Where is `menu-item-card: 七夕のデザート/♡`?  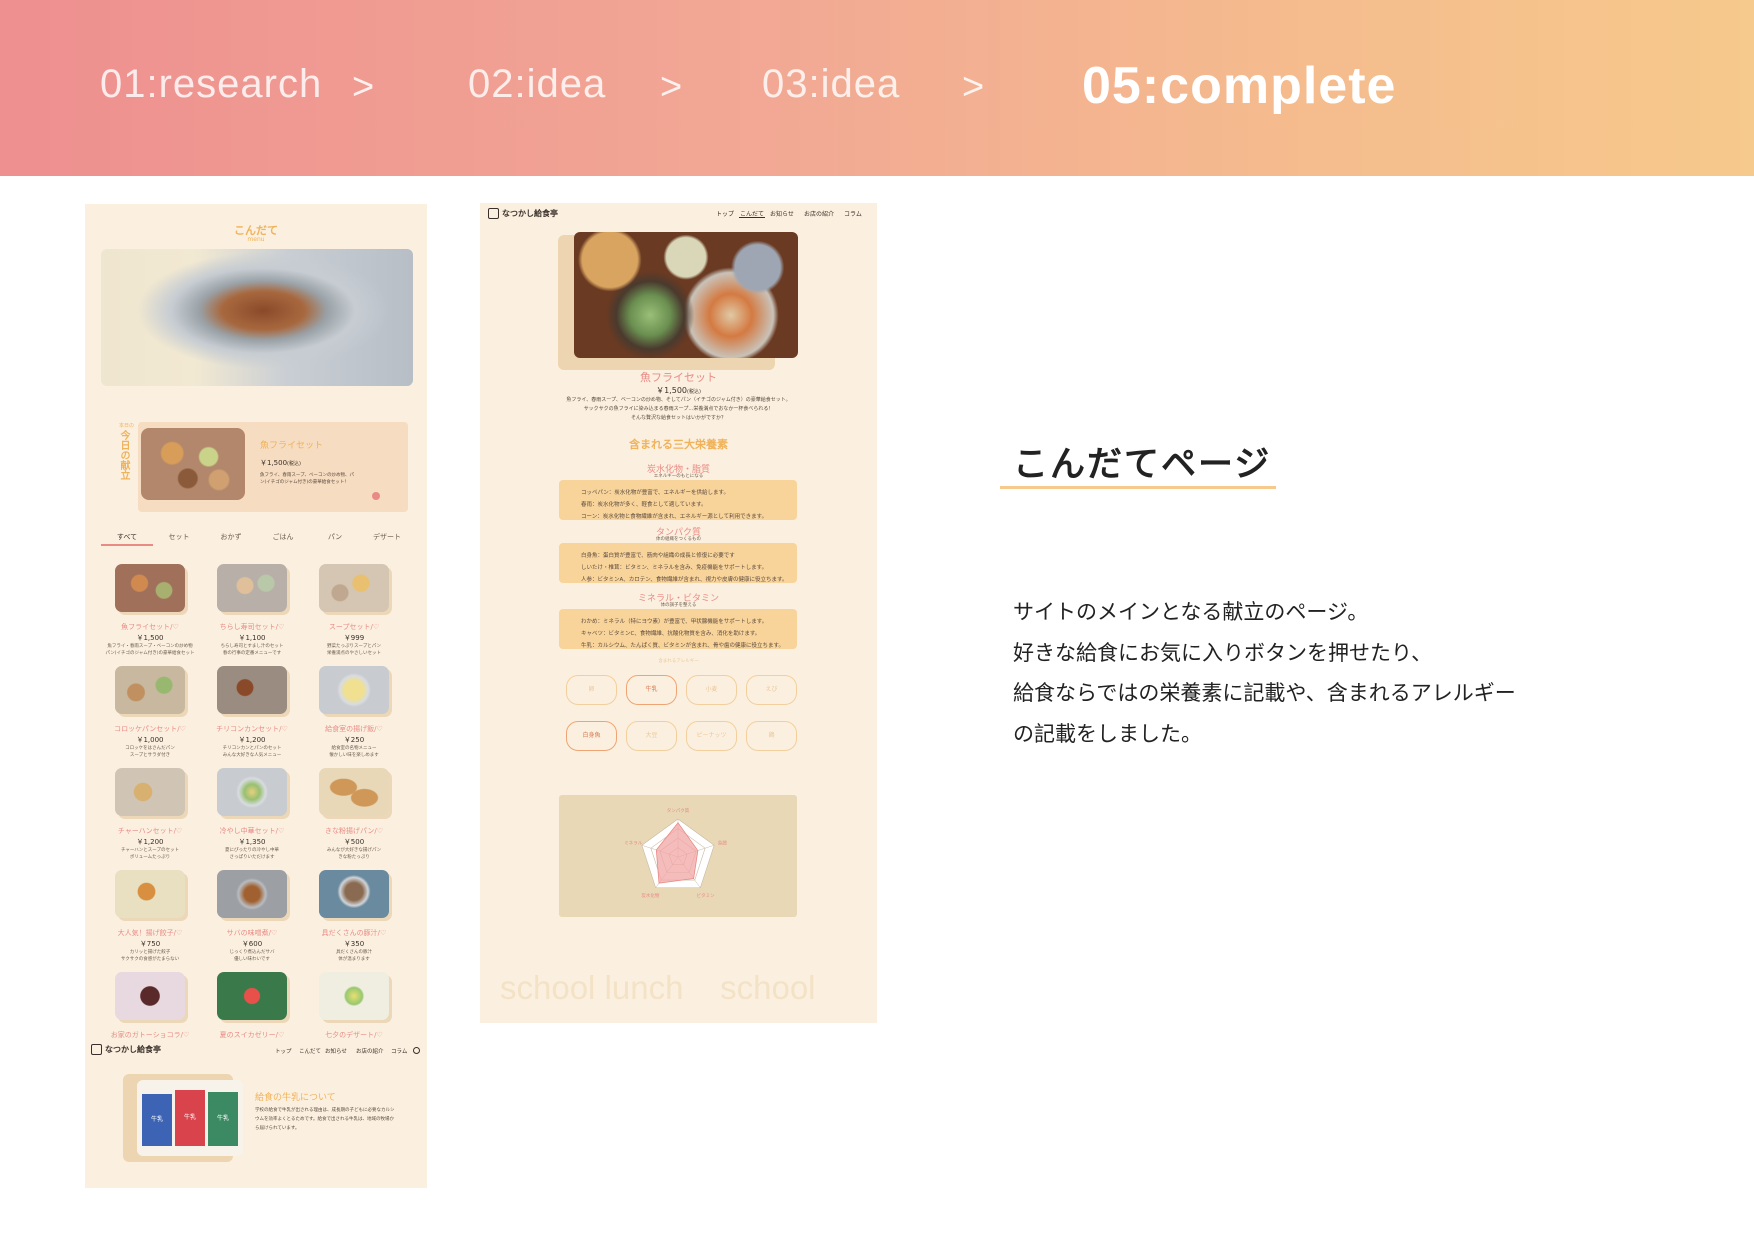 menu-item-card: 七夕のデザート/♡ is located at coordinates (354, 1006).